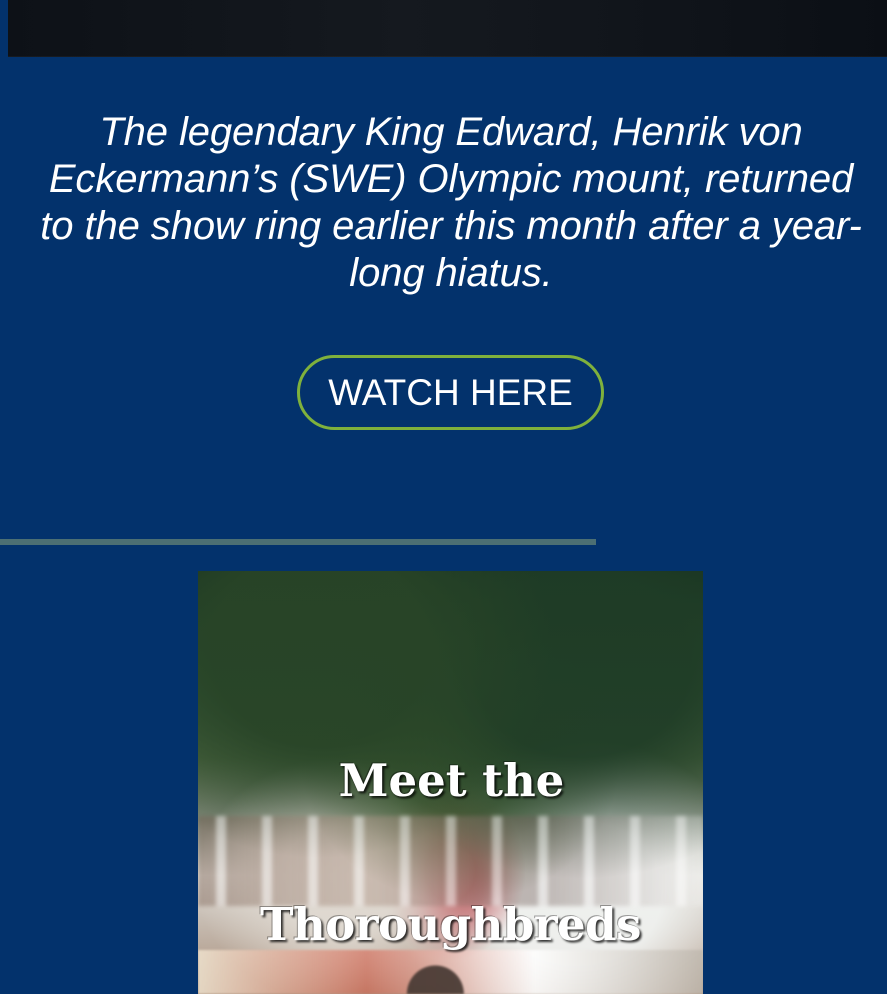 This screenshot has width=887, height=994. I want to click on section-divider, so click(298, 542).